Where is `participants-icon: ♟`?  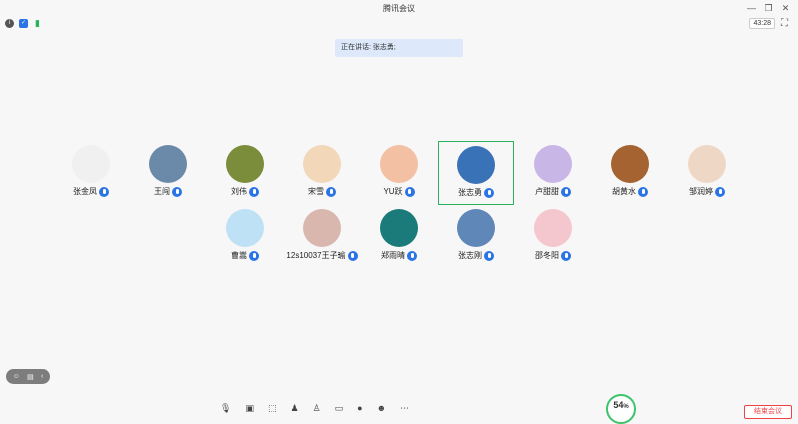
participants-icon: ♟ is located at coordinates (294, 408).